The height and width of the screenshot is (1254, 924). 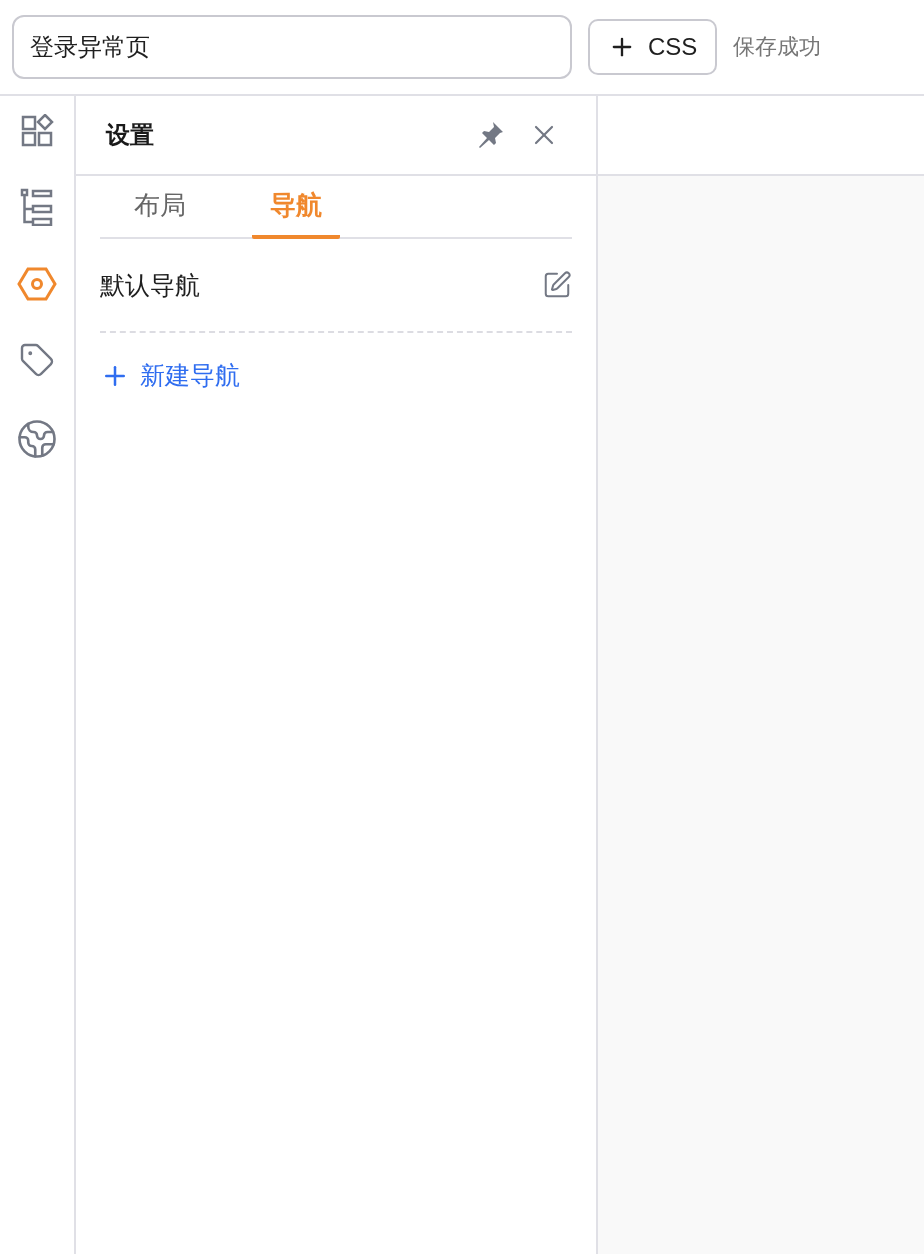 What do you see at coordinates (150, 285) in the screenshot?
I see `navigation-name: 默认导航` at bounding box center [150, 285].